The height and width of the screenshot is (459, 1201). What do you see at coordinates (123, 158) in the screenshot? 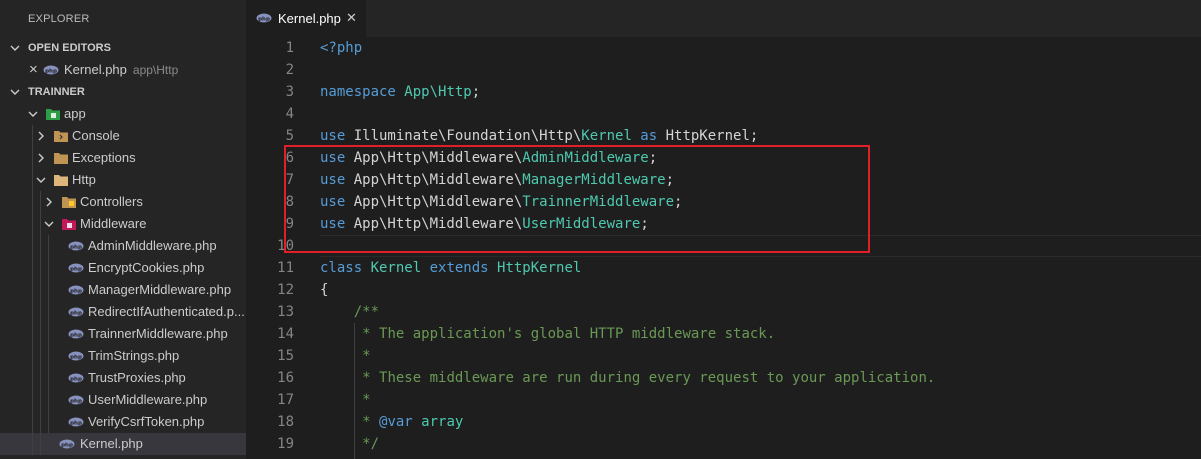
I see `tree-folder-item: Exceptions` at bounding box center [123, 158].